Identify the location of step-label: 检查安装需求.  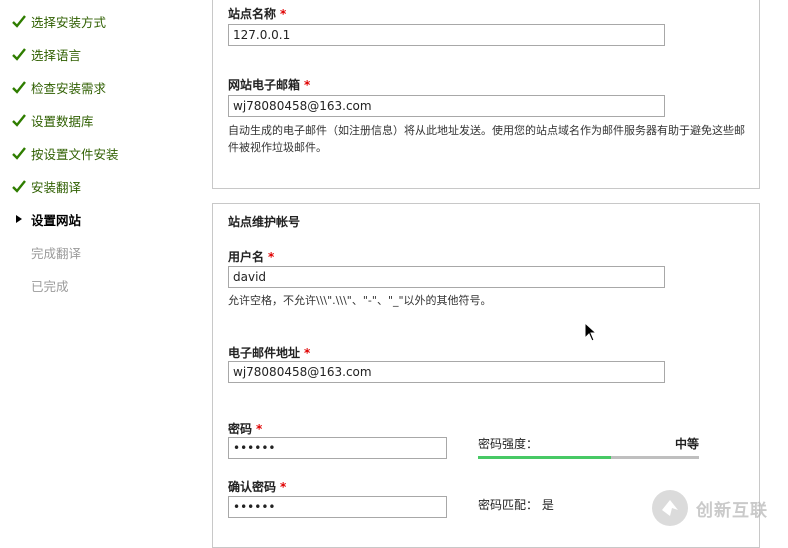
(69, 88).